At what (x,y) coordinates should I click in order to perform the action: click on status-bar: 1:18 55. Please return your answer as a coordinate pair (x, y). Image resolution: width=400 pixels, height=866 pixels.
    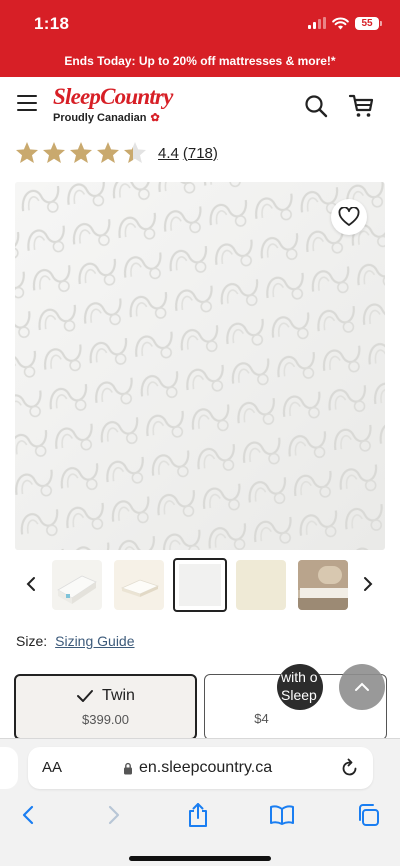
    Looking at the image, I should click on (200, 23).